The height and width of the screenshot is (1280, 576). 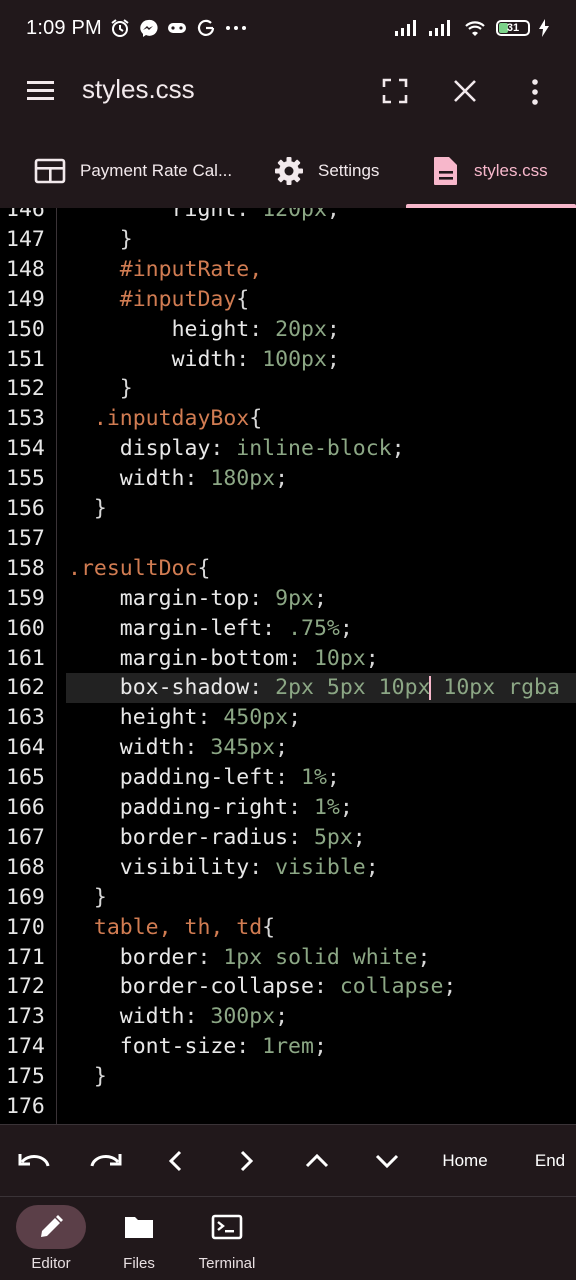 What do you see at coordinates (288, 479) in the screenshot?
I see `code-line: 155 width: 180px;` at bounding box center [288, 479].